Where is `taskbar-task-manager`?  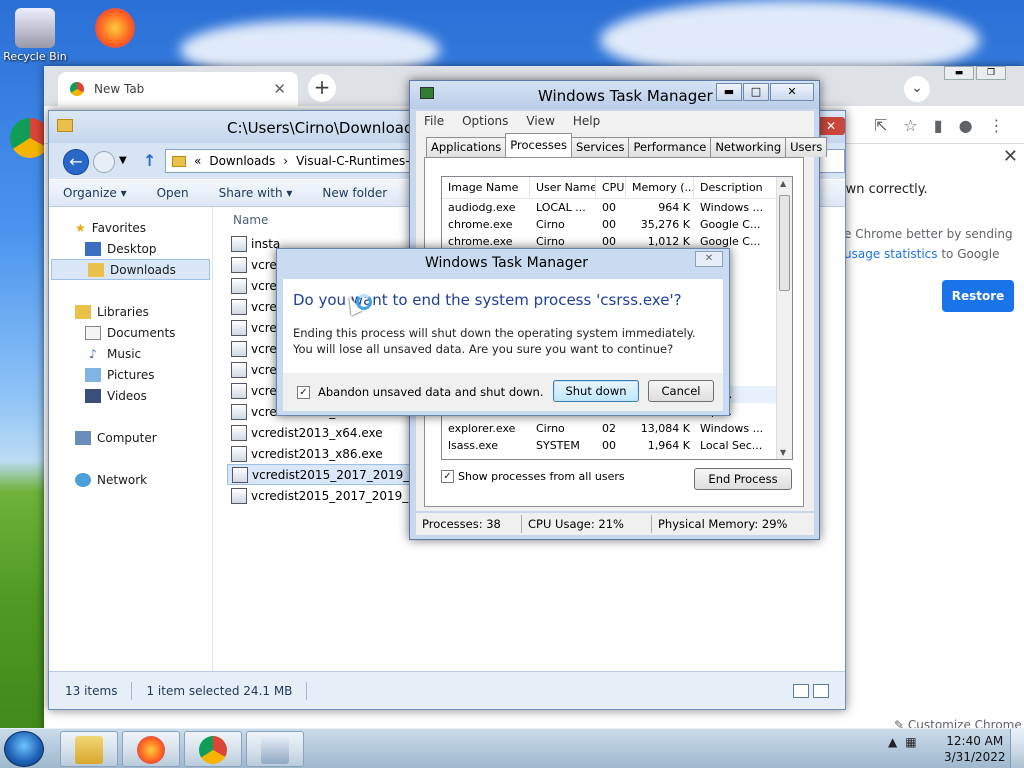
taskbar-task-manager is located at coordinates (275, 749).